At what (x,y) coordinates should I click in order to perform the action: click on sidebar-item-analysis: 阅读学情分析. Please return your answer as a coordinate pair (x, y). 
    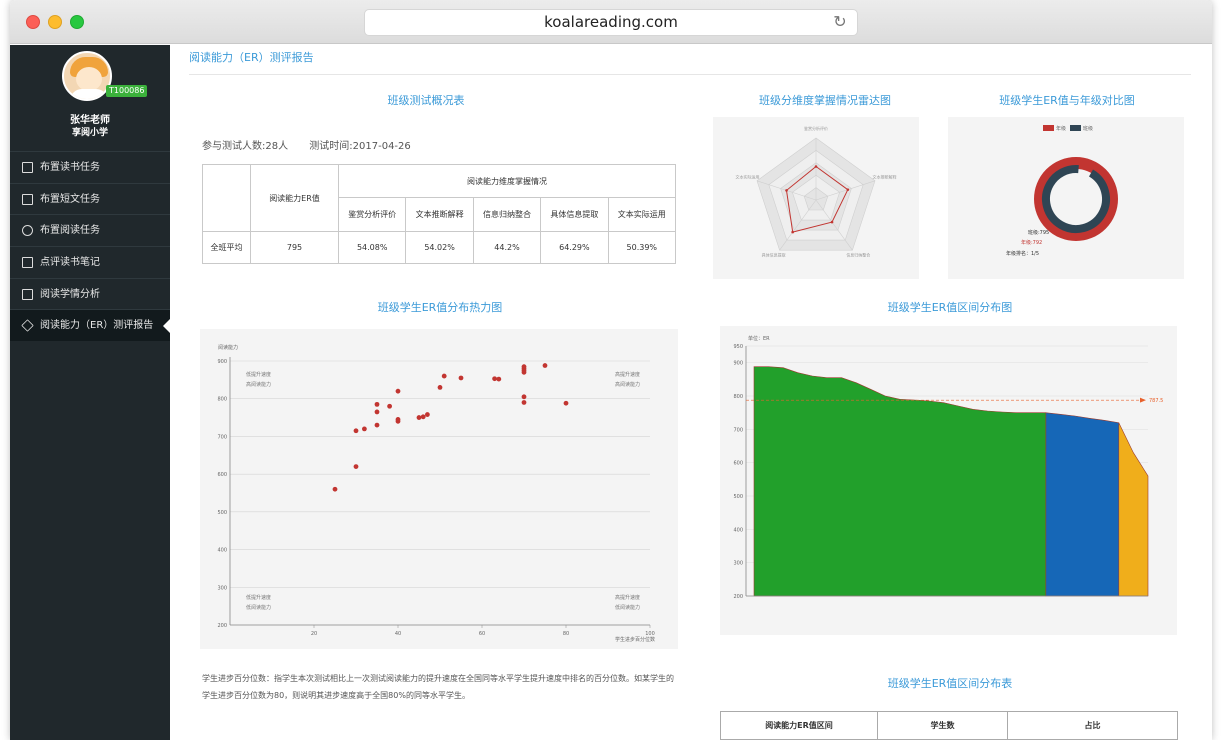
    Looking at the image, I should click on (90, 293).